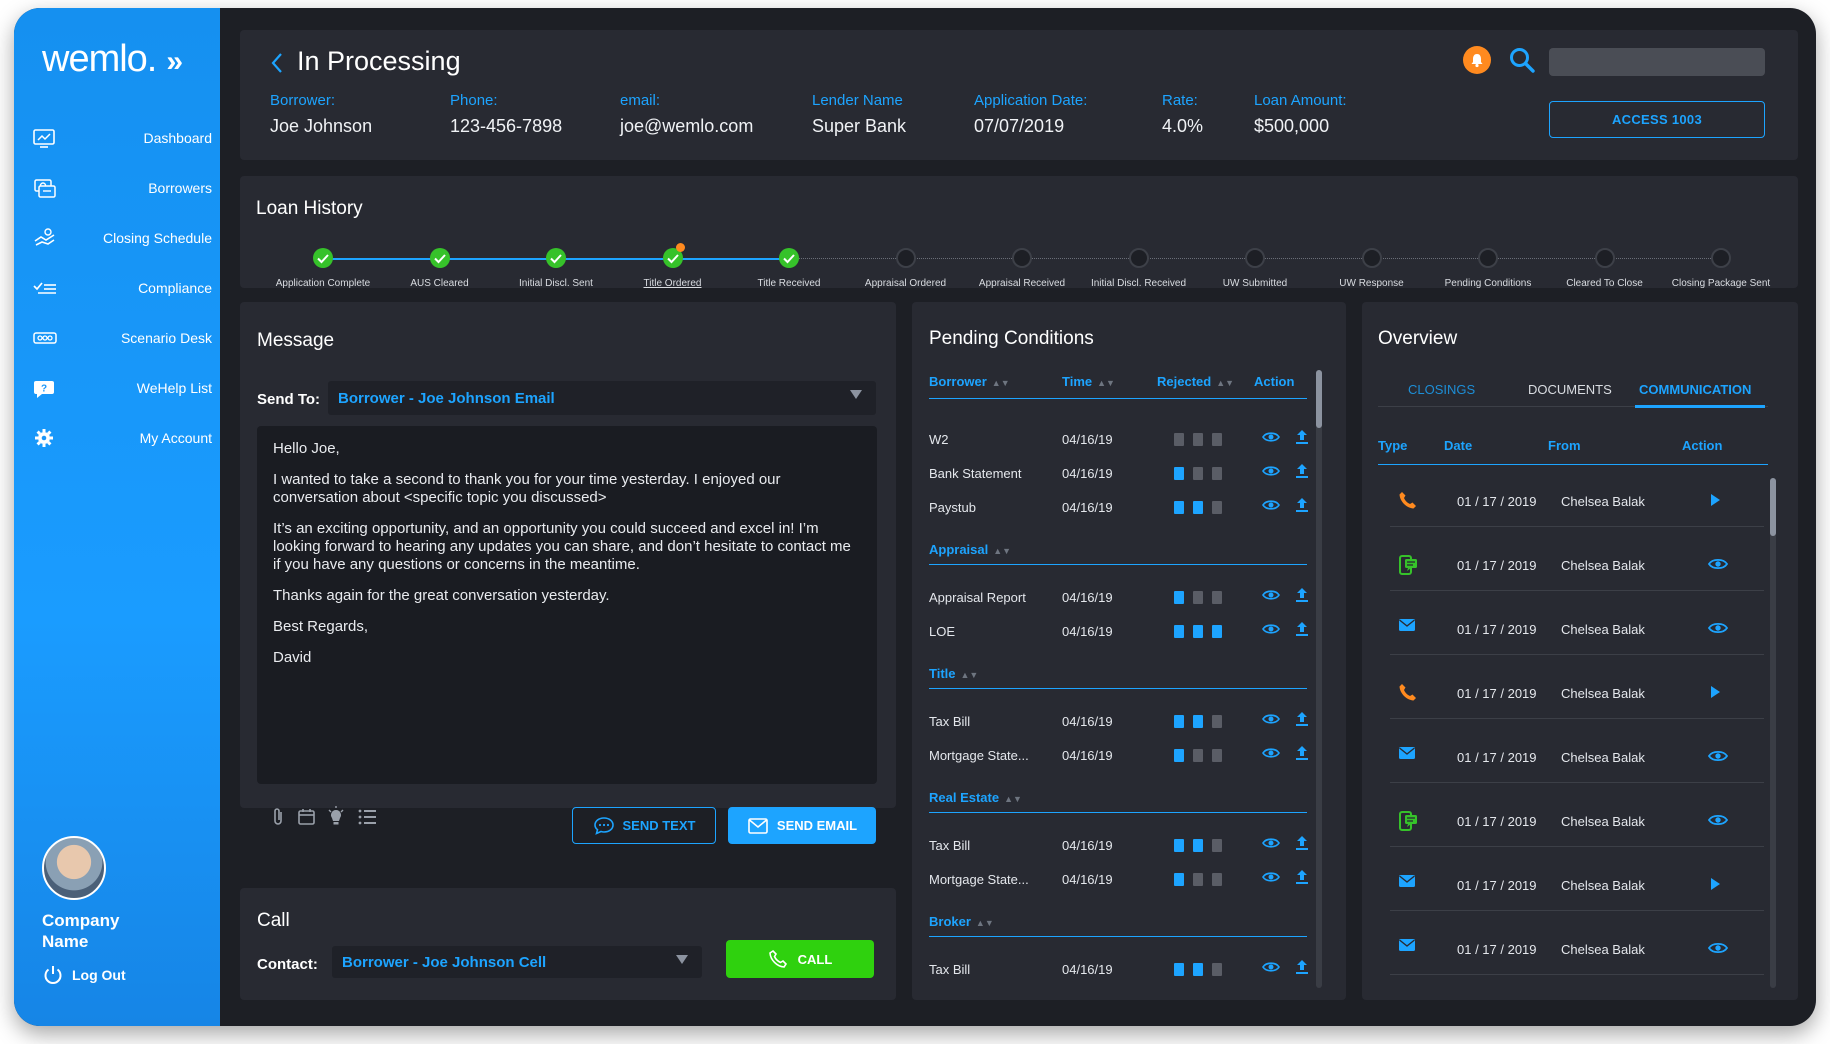 This screenshot has width=1830, height=1044. I want to click on overview-scrollbar-thumb, so click(1773, 507).